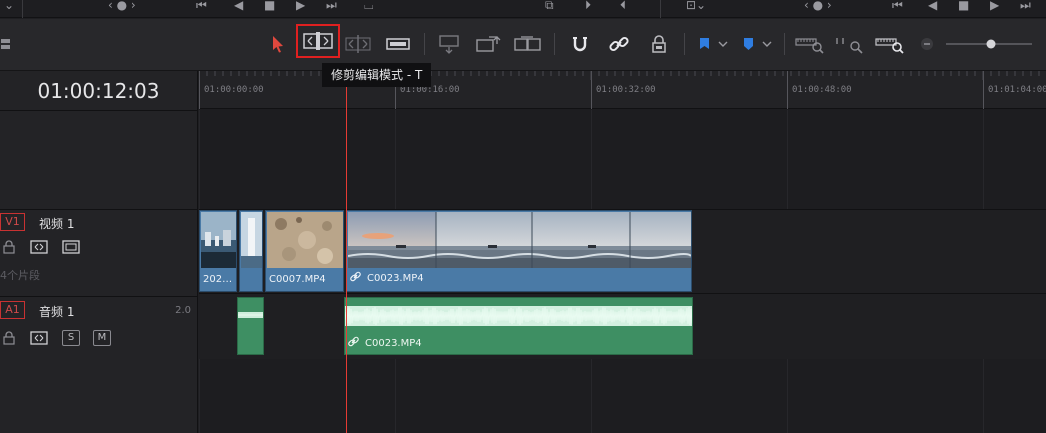 The height and width of the screenshot is (433, 1046). I want to click on position-lock-icon, so click(659, 44).